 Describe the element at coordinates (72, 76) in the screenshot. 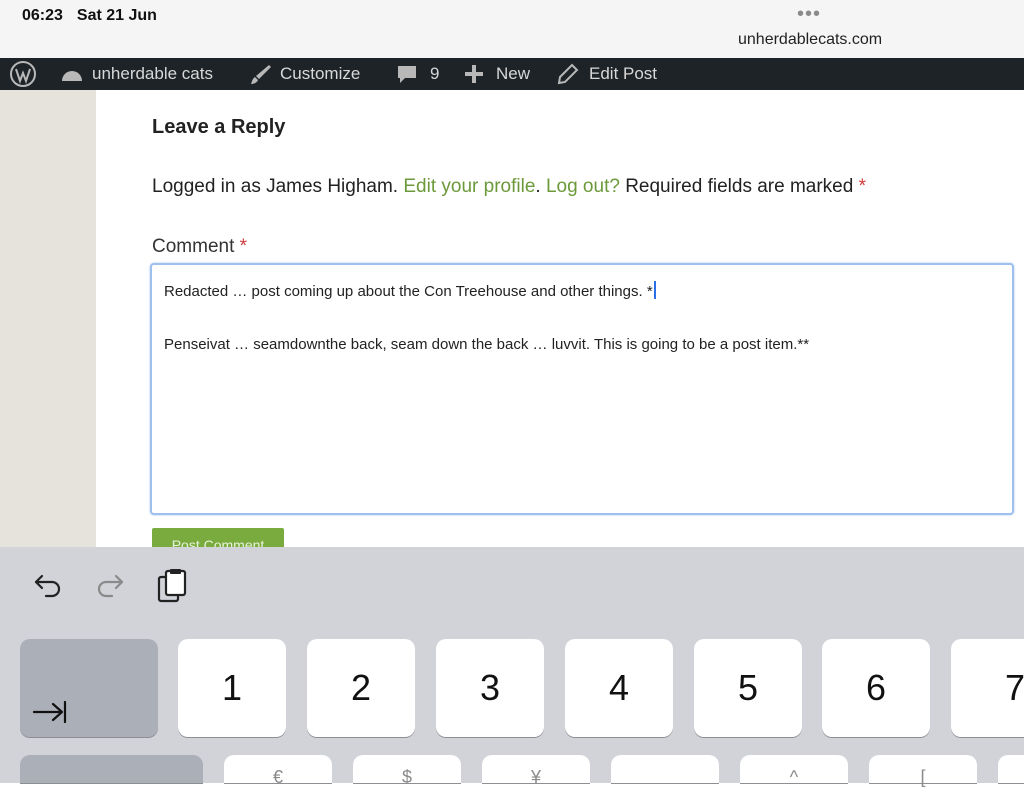

I see `dashboard-icon` at that location.